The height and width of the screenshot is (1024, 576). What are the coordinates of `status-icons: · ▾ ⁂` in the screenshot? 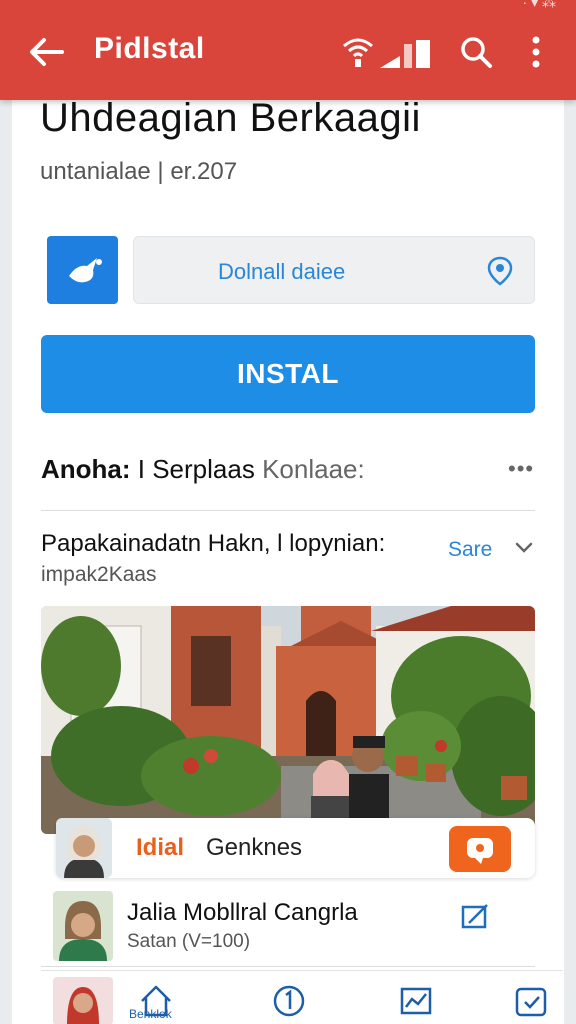 It's located at (539, 5).